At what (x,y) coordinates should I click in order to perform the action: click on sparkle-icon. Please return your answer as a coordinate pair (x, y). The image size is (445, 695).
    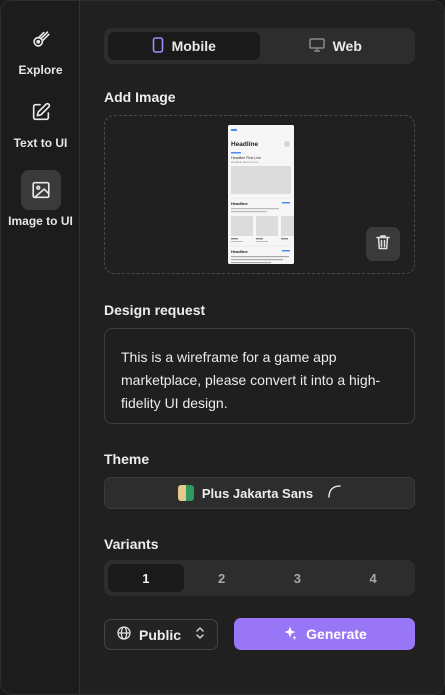
    Looking at the image, I should click on (290, 634).